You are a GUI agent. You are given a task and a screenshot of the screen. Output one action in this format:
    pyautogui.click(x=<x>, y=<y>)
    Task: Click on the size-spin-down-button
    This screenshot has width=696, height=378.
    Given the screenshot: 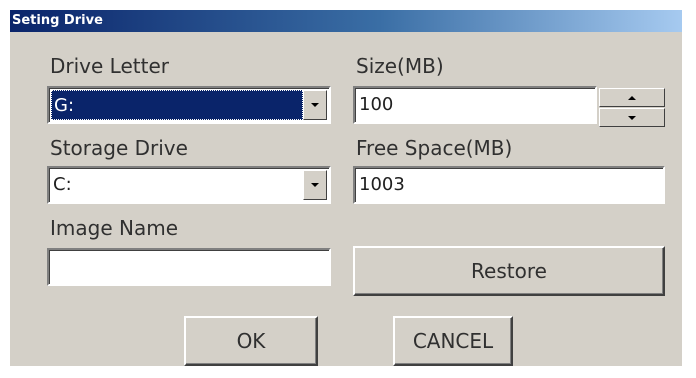 What is the action you would take?
    pyautogui.click(x=632, y=117)
    